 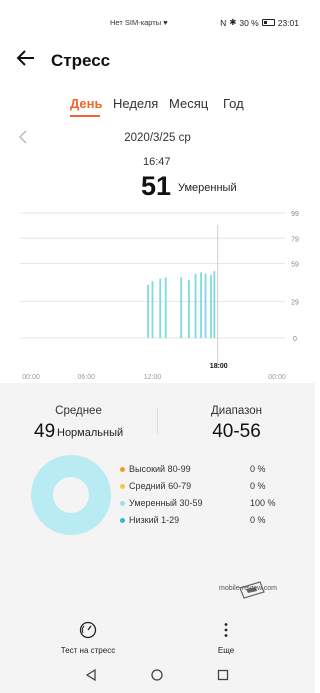 I want to click on legend-item-low: Низкий 1-29 0 %, so click(x=213, y=521).